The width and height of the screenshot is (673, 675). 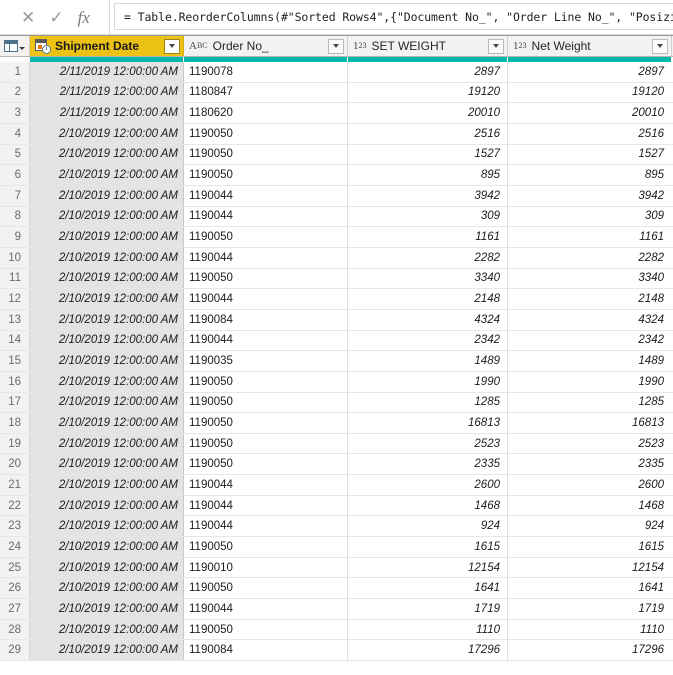 What do you see at coordinates (428, 319) in the screenshot?
I see `set-weight-cell: 4324` at bounding box center [428, 319].